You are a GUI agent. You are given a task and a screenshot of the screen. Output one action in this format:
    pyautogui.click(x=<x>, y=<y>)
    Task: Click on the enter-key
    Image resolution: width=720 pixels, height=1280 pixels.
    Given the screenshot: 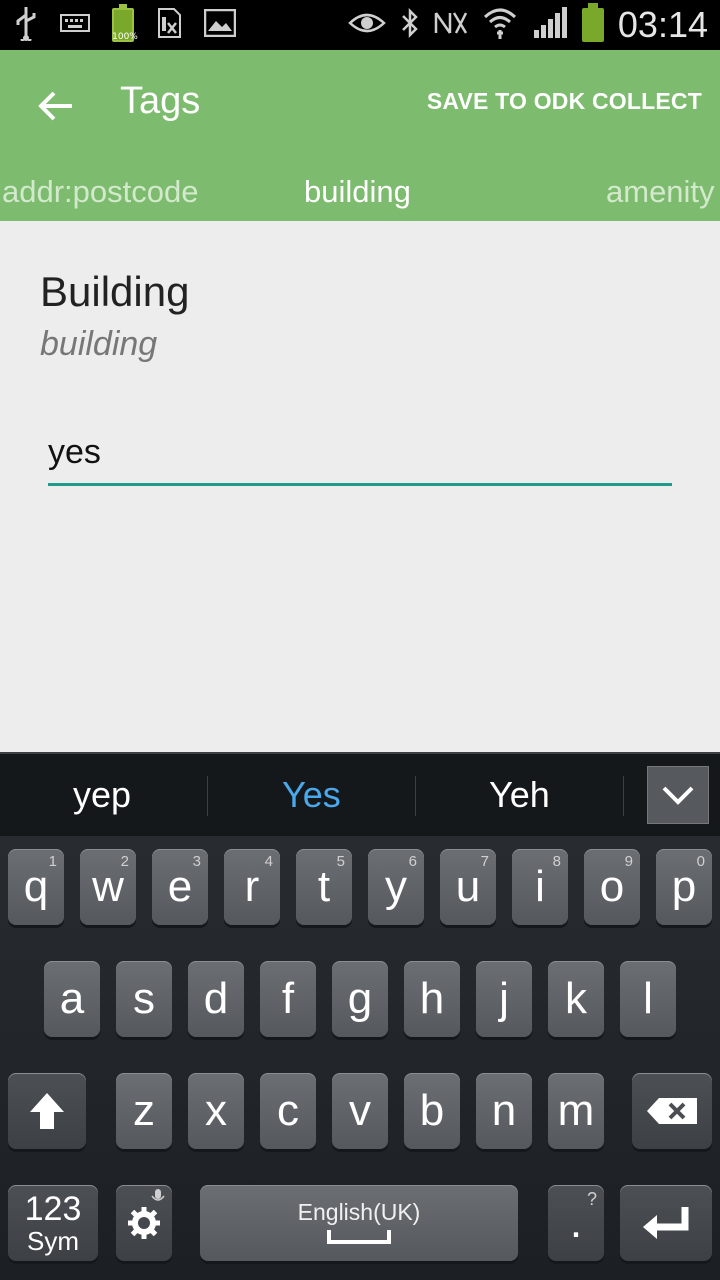 What is the action you would take?
    pyautogui.click(x=666, y=1223)
    